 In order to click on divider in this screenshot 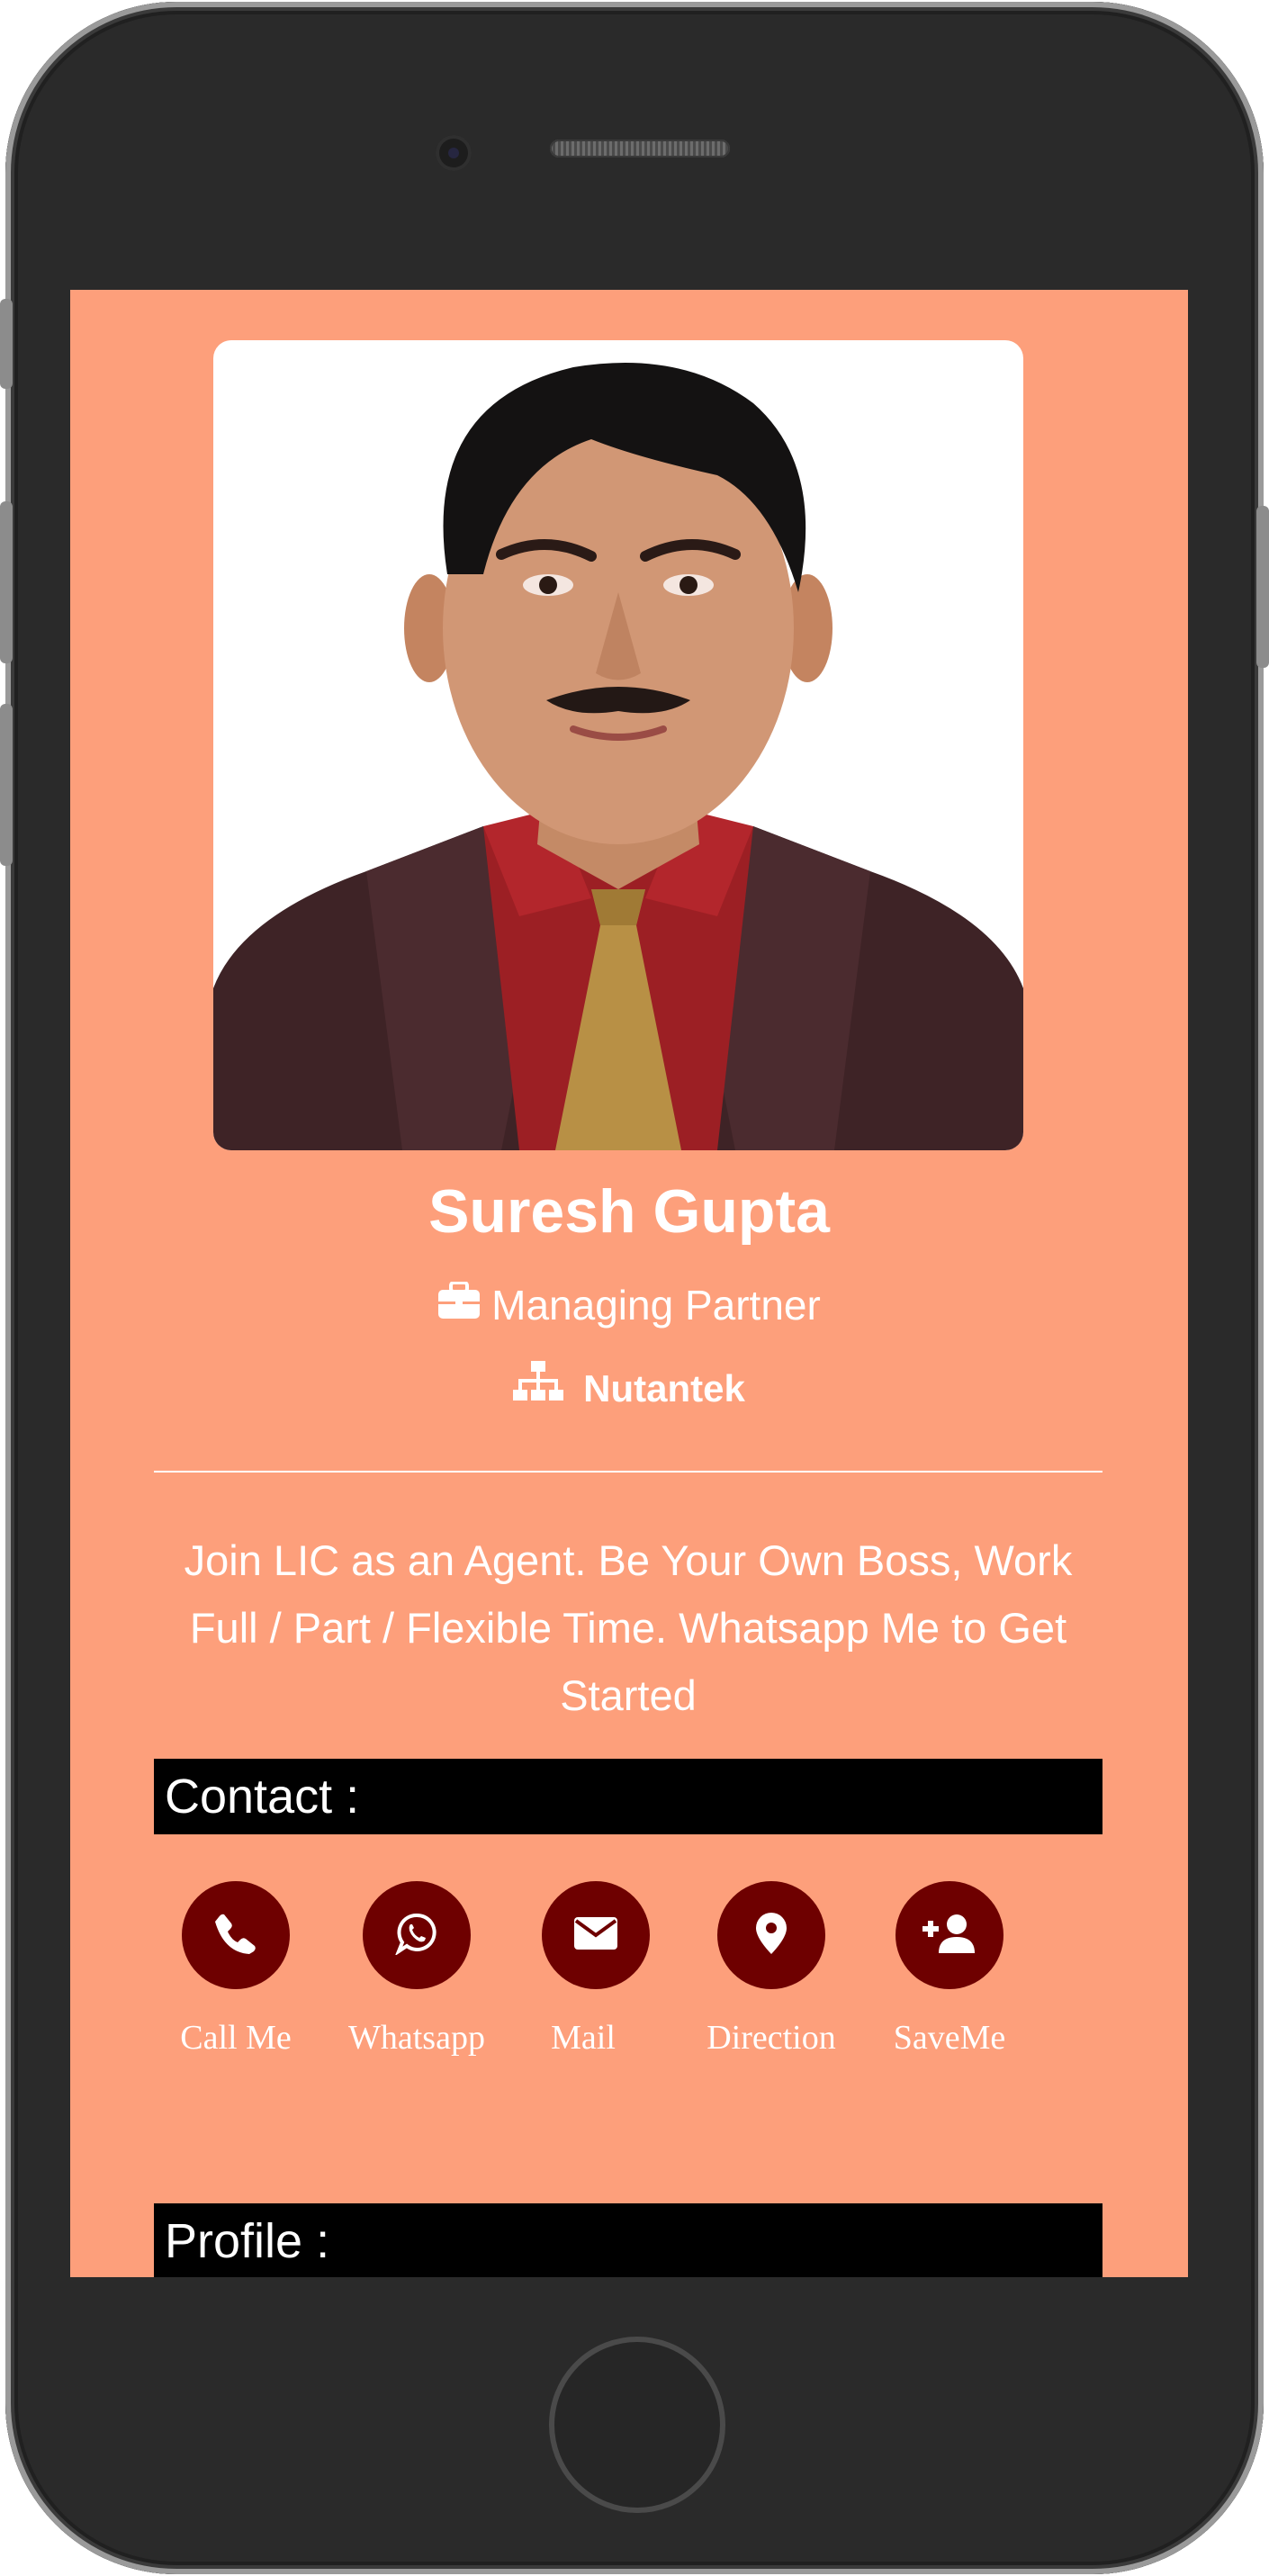, I will do `click(628, 1472)`.